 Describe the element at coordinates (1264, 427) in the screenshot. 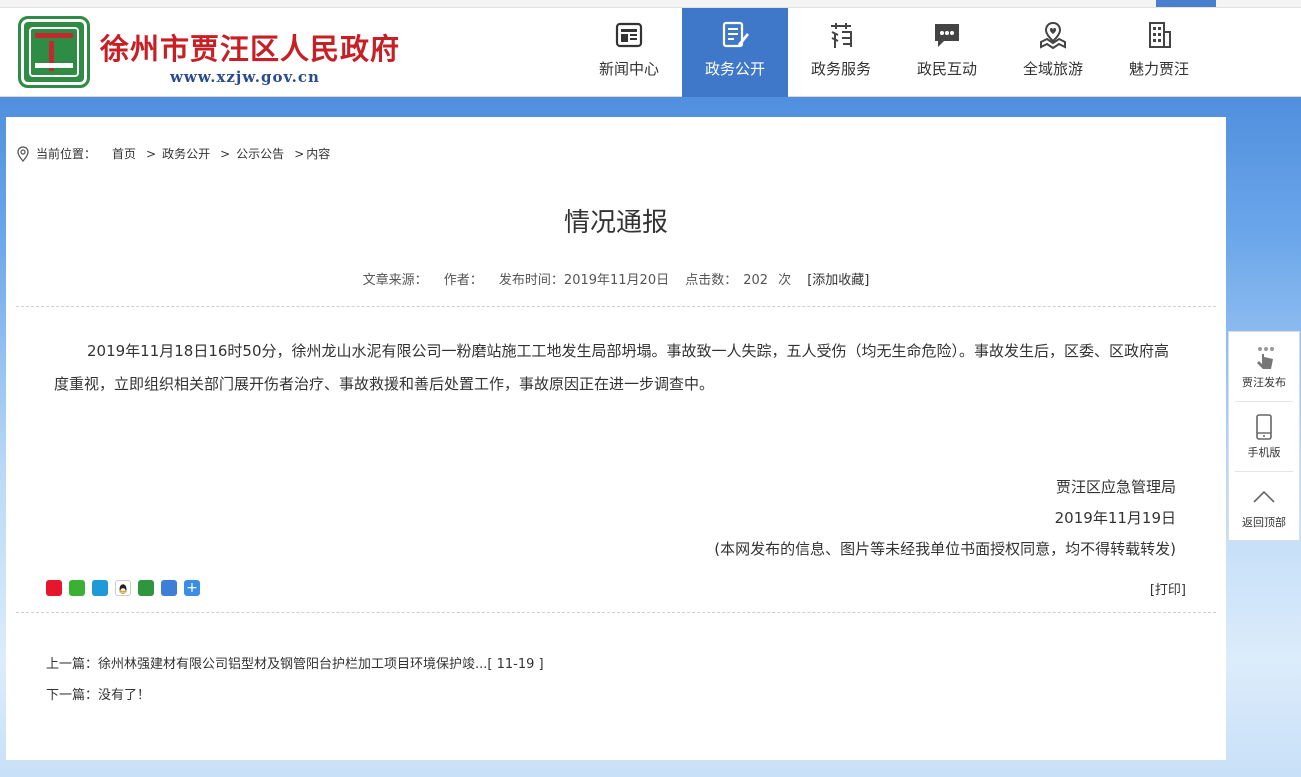

I see `mobile-icon` at that location.